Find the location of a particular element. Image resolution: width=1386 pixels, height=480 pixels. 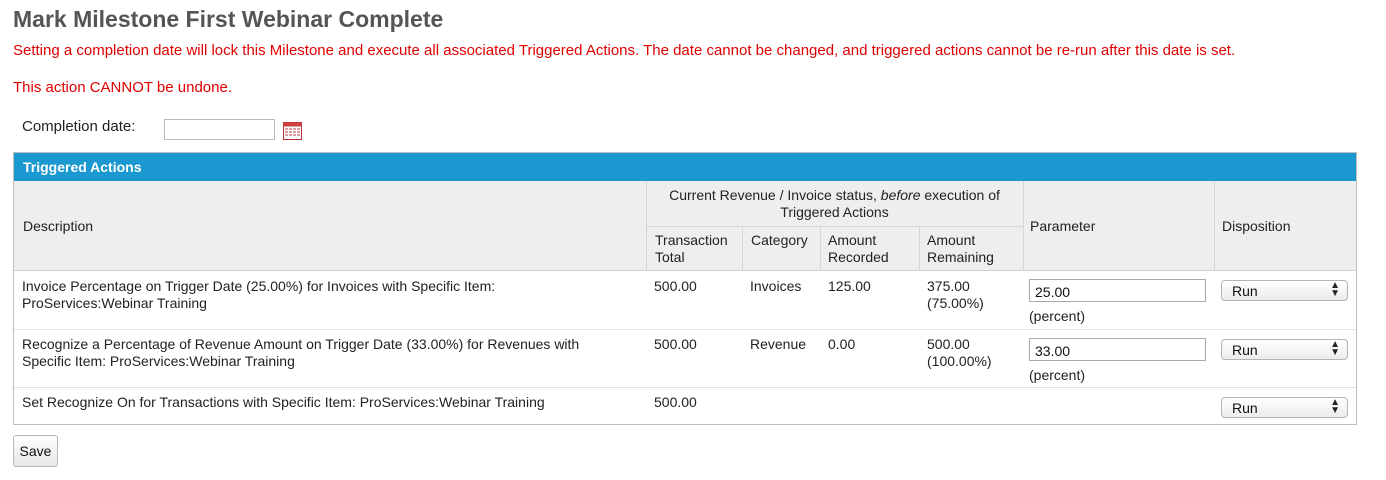

col-header-transaction-total: Transaction Total is located at coordinates (694, 248).